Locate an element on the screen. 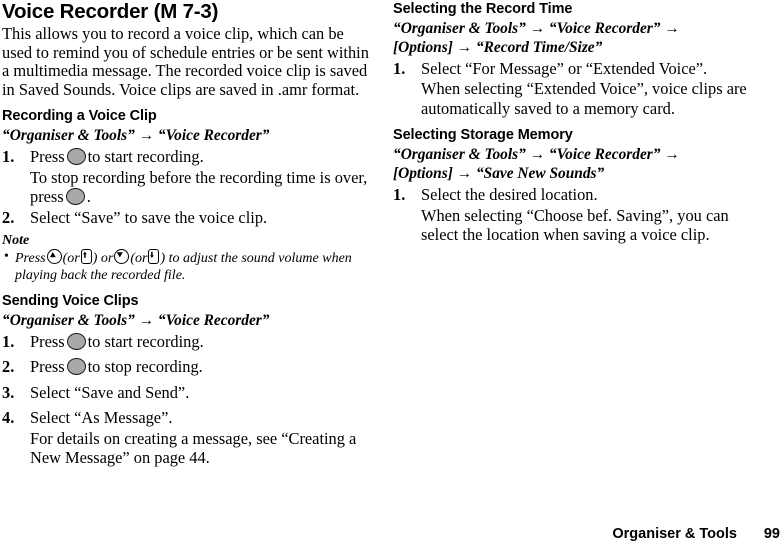 This screenshot has width=783, height=551. step-subtext-after: . is located at coordinates (88, 197).